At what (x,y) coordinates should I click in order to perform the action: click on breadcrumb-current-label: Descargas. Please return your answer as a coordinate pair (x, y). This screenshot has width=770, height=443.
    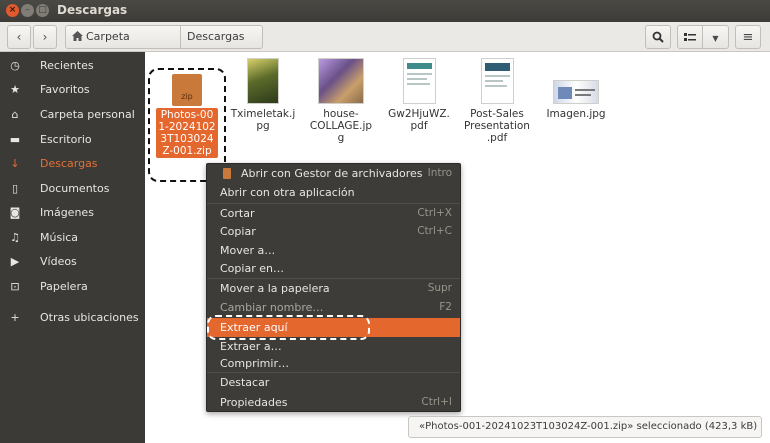
    Looking at the image, I should click on (216, 36).